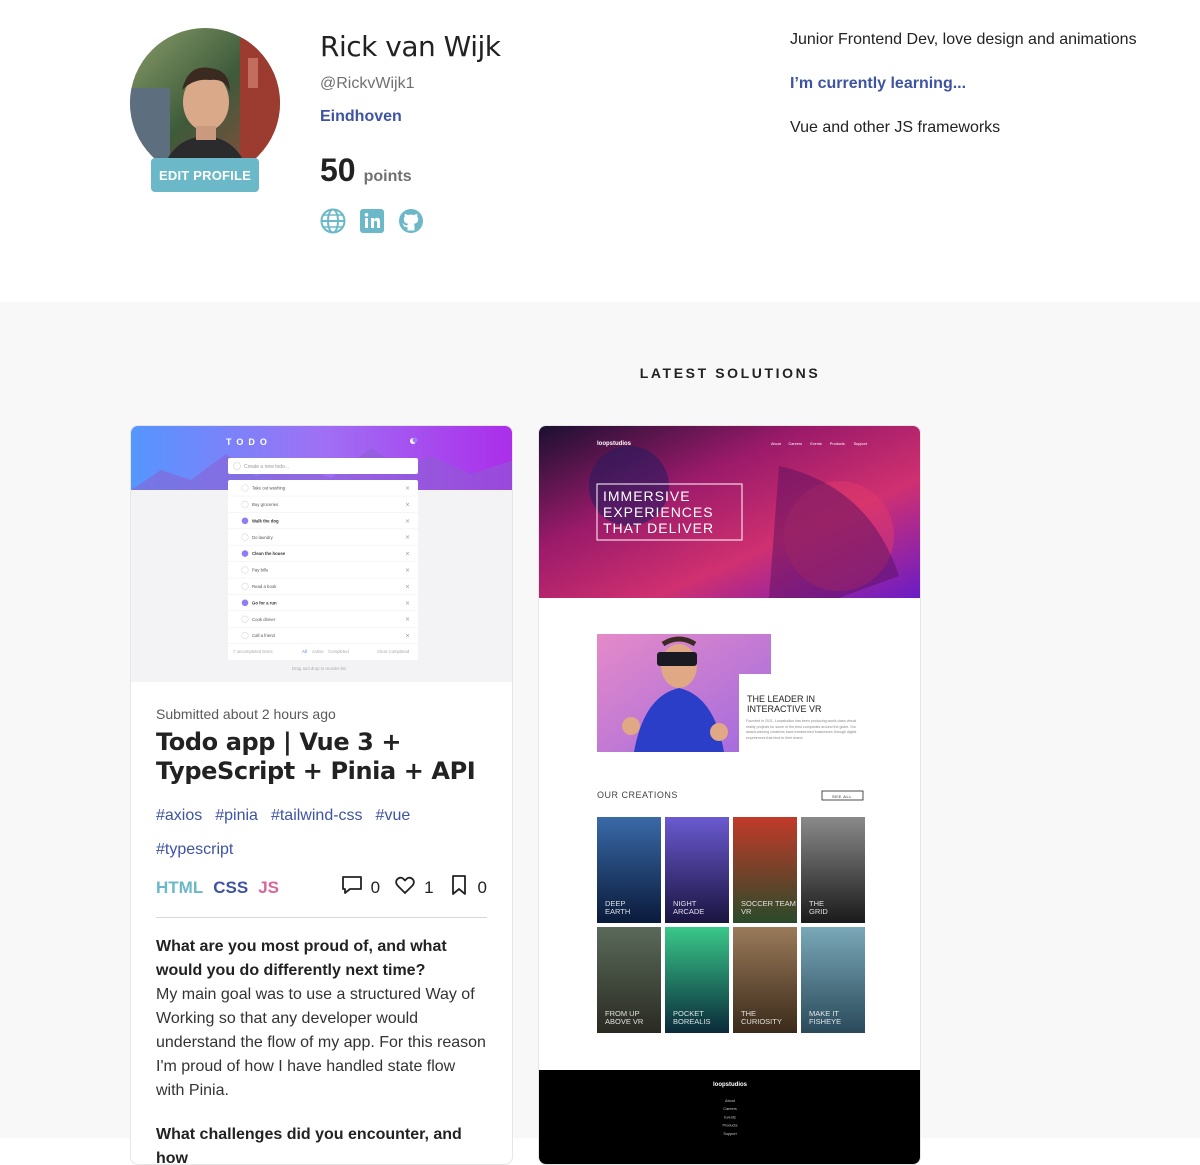  Describe the element at coordinates (697, 870) in the screenshot. I see `creation-tile: NIGHTARCADE` at that location.